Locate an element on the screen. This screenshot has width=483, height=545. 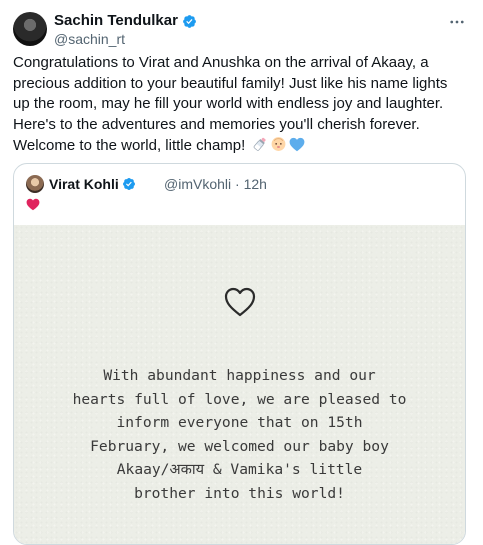
author-name-row: Sachin Tendulkar is located at coordinates (125, 21).